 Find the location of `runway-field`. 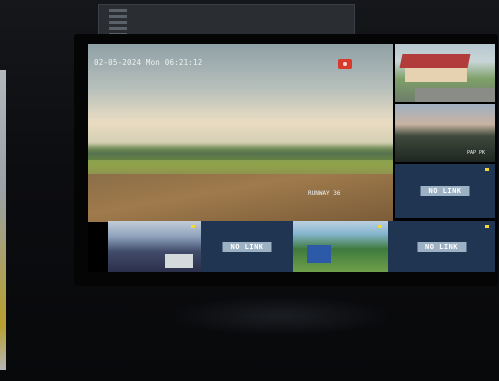

runway-field is located at coordinates (240, 198).